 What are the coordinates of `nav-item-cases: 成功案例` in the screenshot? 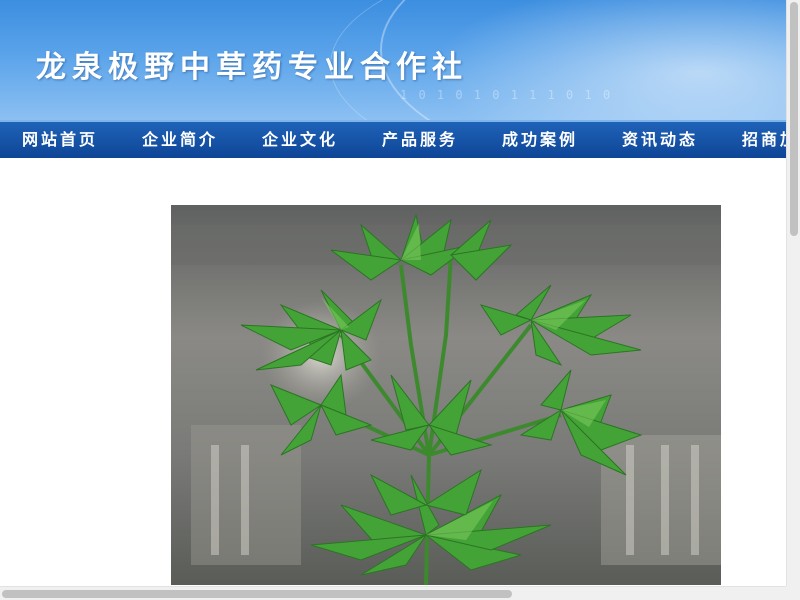 It's located at (540, 140).